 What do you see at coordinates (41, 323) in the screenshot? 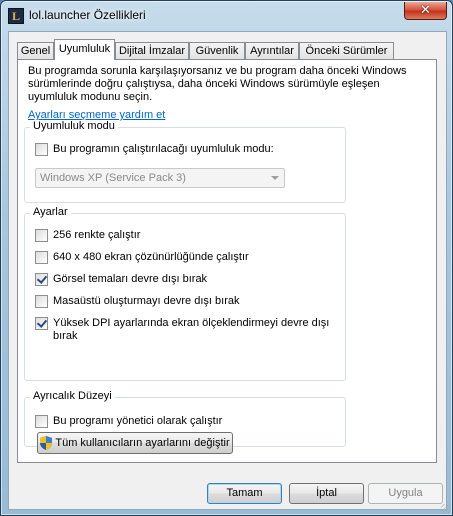
I see `setting-disable-dpi-scaling-checkbox` at bounding box center [41, 323].